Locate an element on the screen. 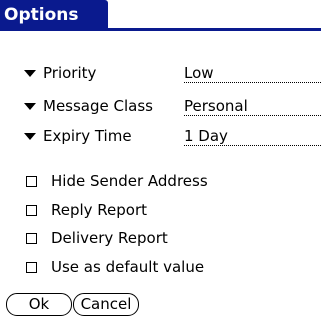  expiry-time-row: Expiry Time 1 Day is located at coordinates (172, 136).